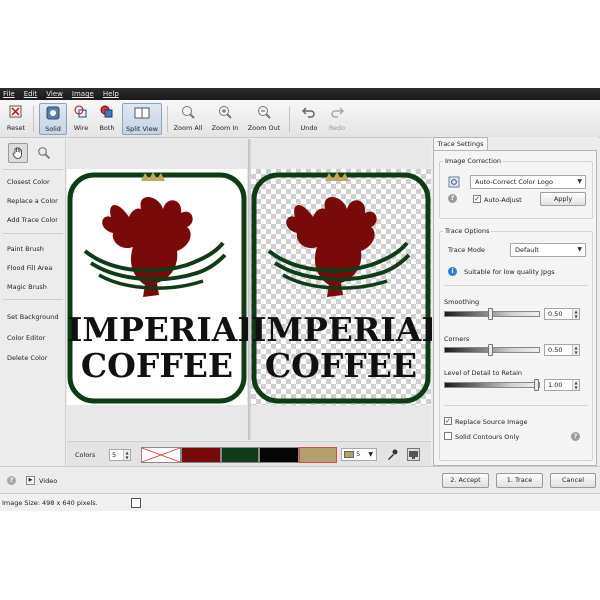  I want to click on smoothing-value-field: 0.50 ▲ ▼, so click(562, 314).